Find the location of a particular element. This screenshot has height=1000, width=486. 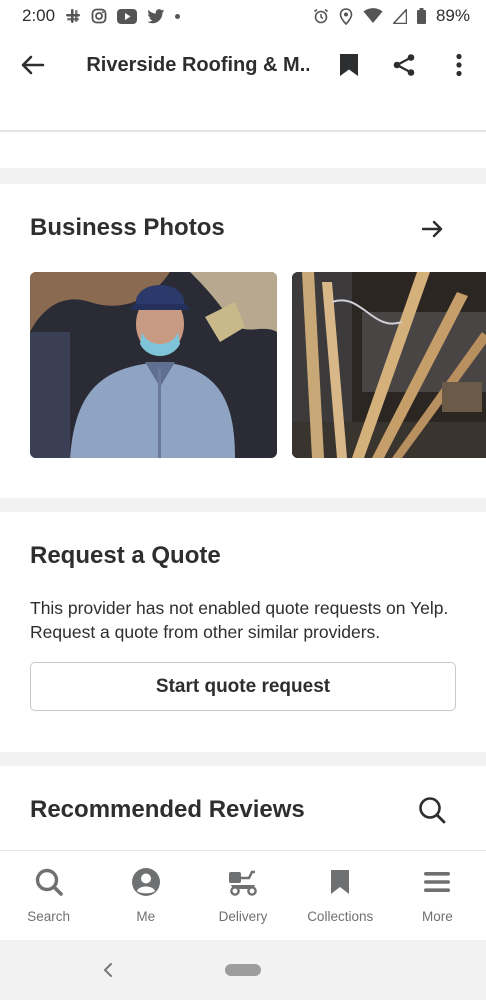

nav-back-icon is located at coordinates (108, 970).